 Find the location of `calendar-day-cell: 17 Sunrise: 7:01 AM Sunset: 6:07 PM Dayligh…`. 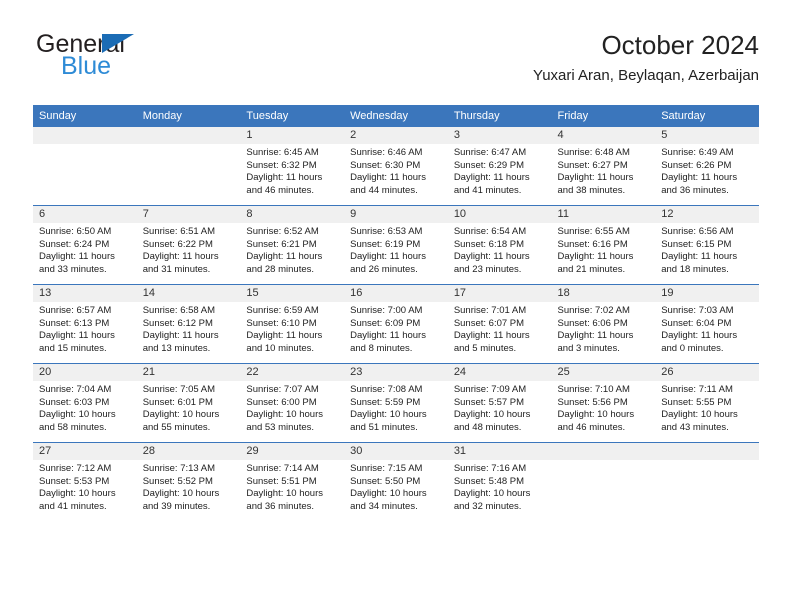

calendar-day-cell: 17 Sunrise: 7:01 AM Sunset: 6:07 PM Dayligh… is located at coordinates (499, 324).